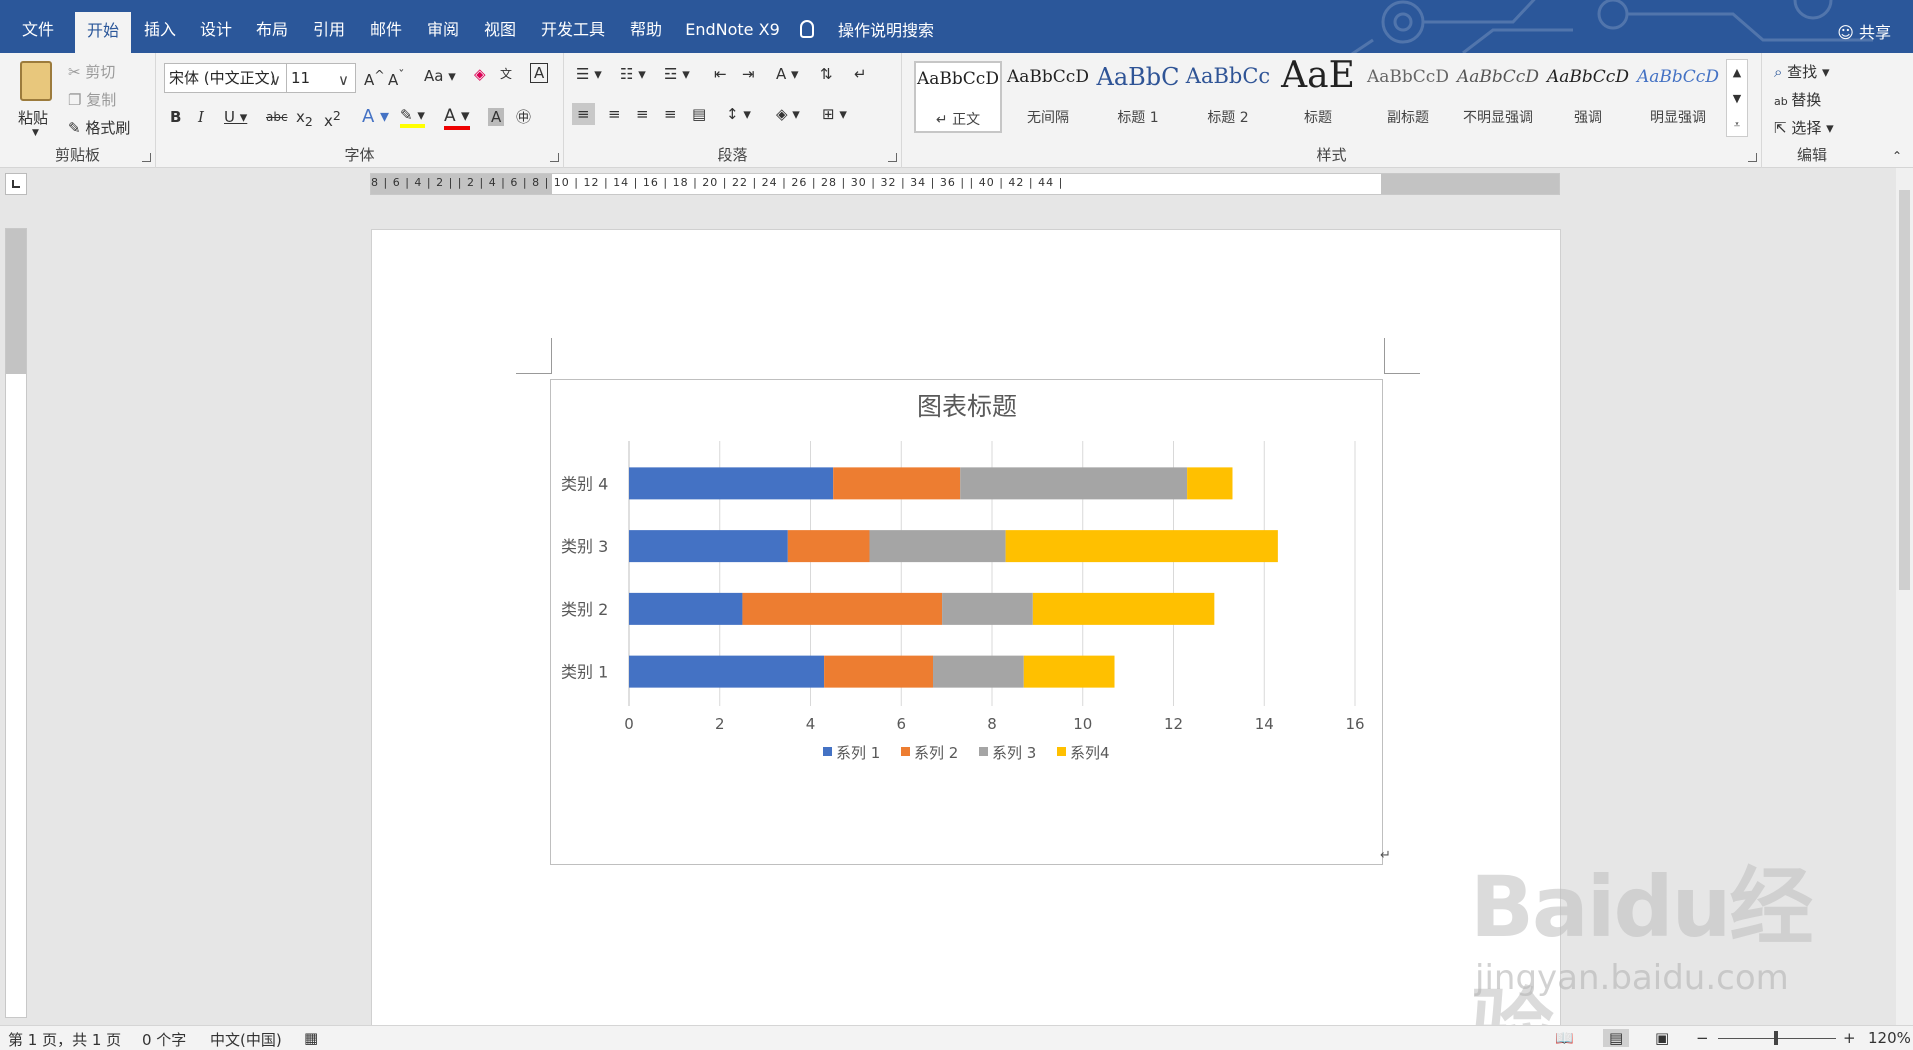 The height and width of the screenshot is (1050, 1913). I want to click on style-title: AaE 标题, so click(1318, 94).